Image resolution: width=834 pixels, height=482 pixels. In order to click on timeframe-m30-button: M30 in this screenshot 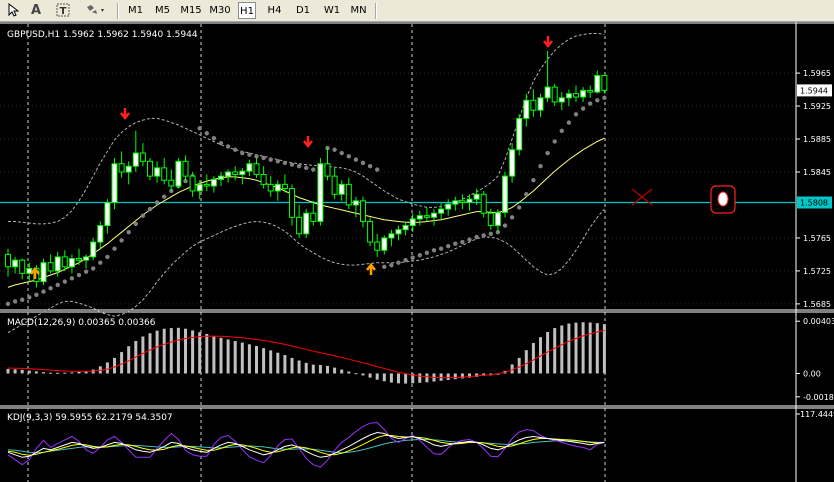, I will do `click(220, 10)`.